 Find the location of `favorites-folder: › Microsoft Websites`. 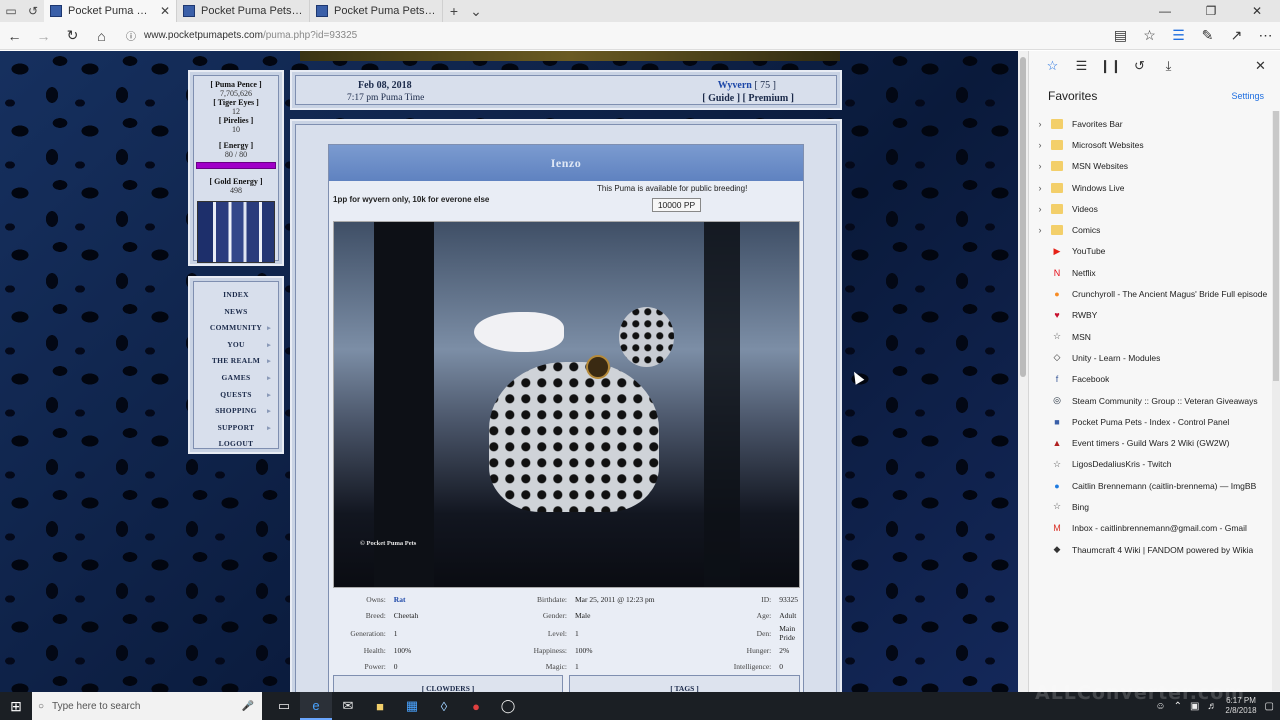

favorites-folder: › Microsoft Websites is located at coordinates (1154, 144).